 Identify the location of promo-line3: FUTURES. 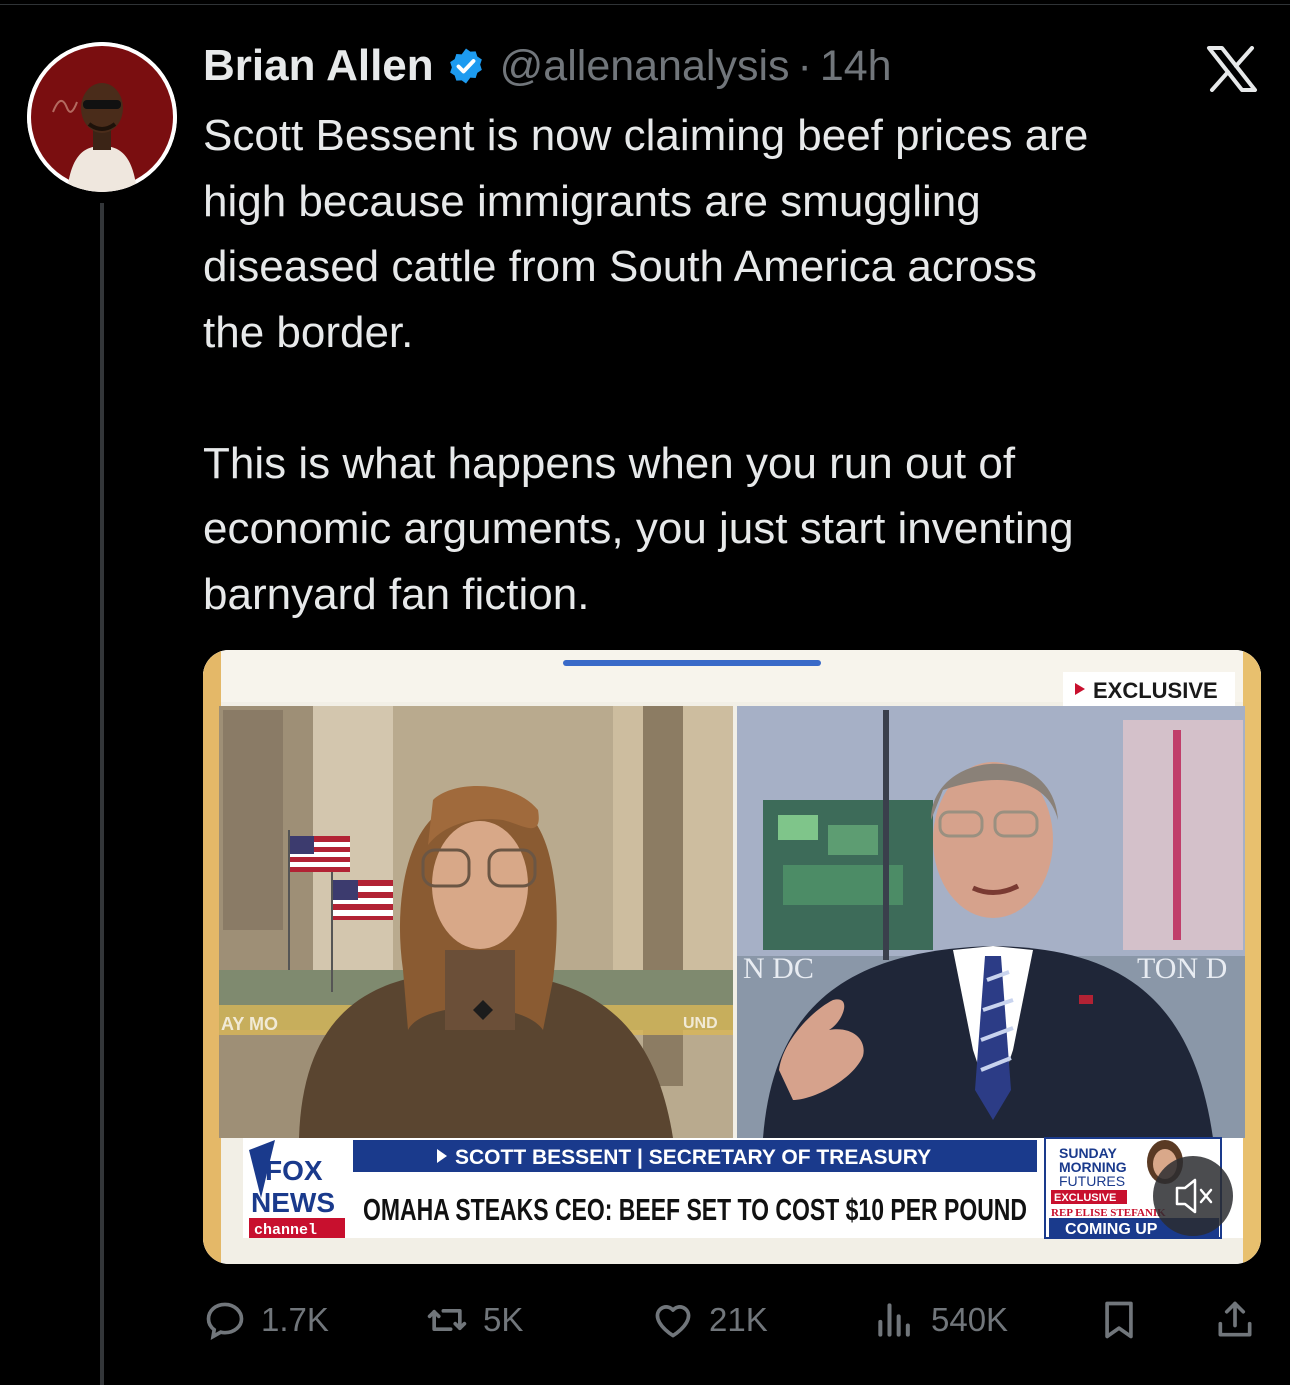
(1092, 1181).